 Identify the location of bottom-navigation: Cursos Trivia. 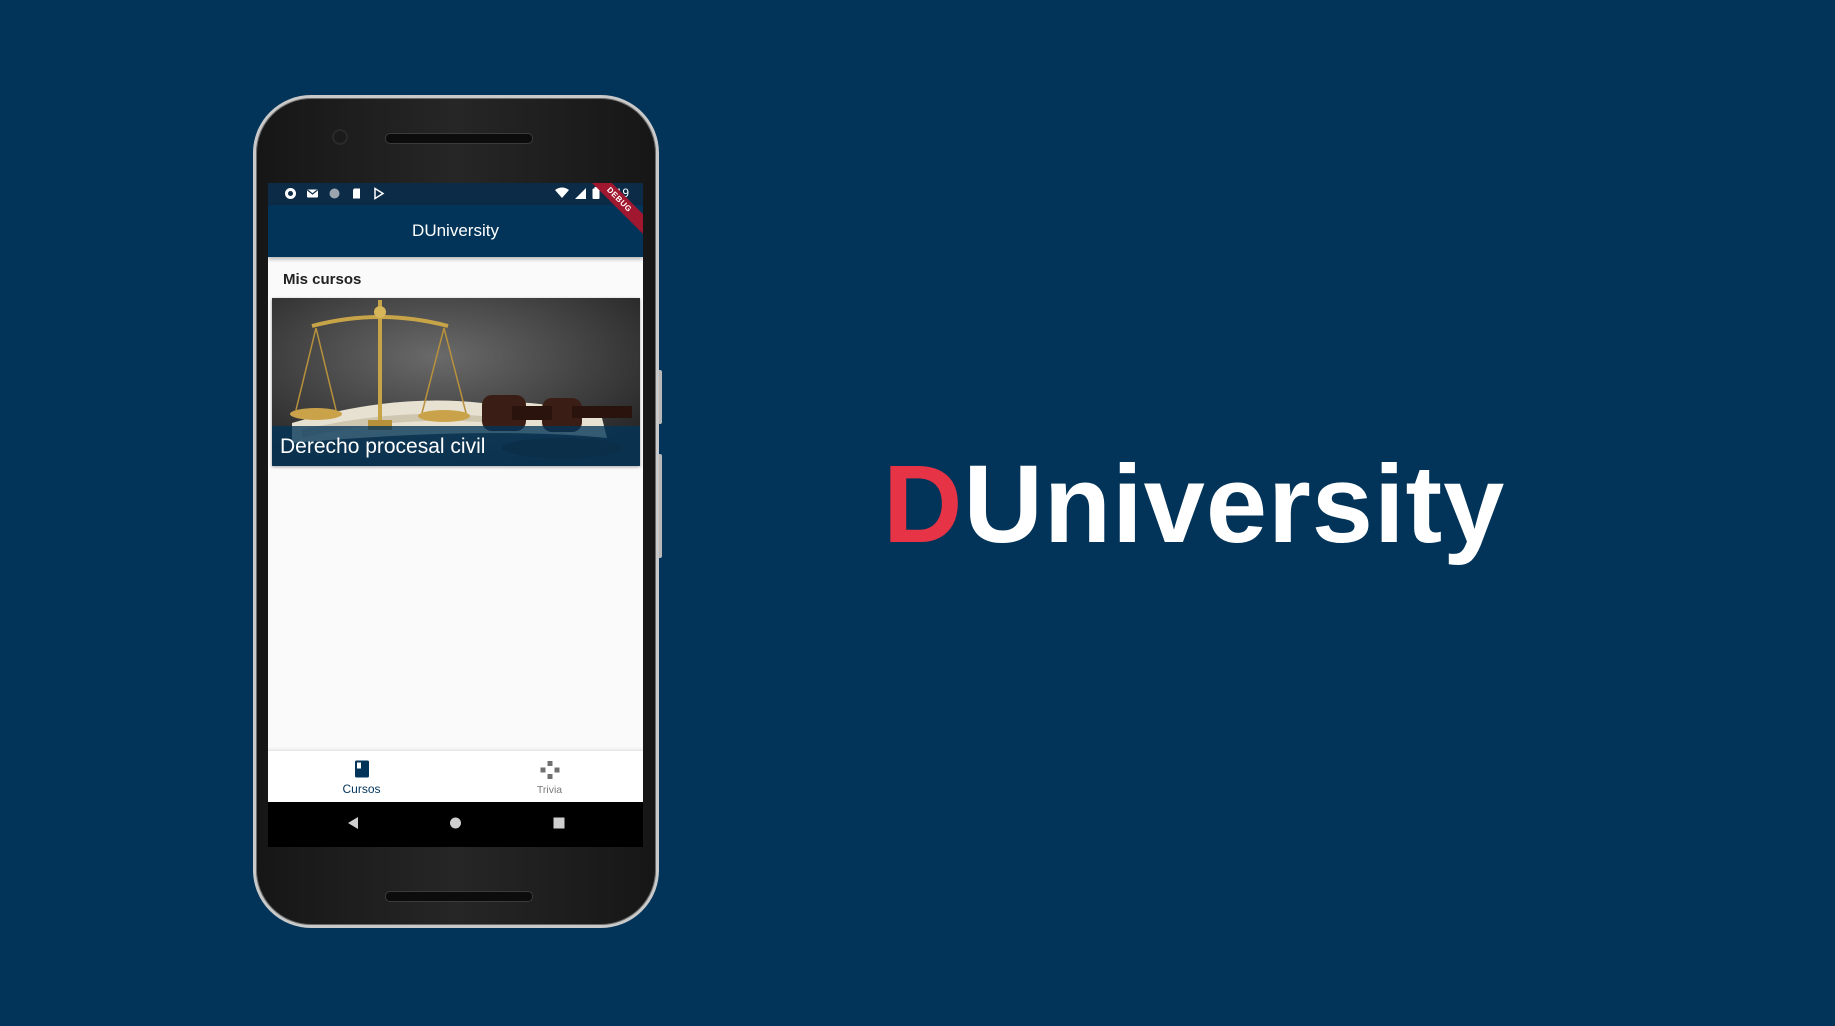
(455, 776).